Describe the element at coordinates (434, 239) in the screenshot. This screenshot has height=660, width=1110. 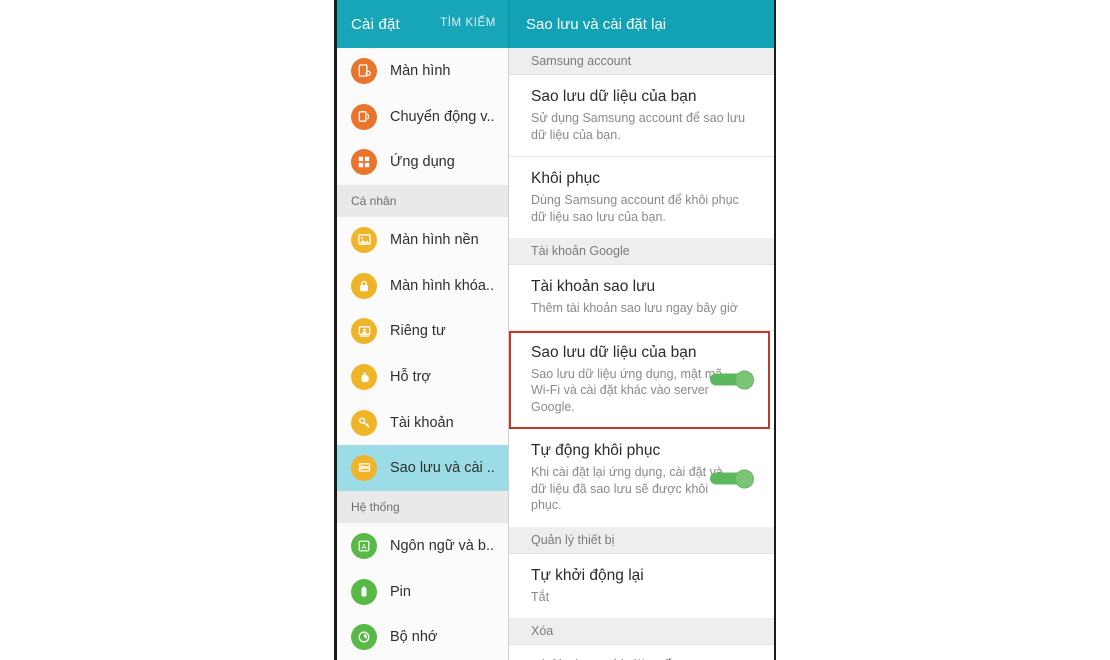
I see `sidebar-item-label: Màn hình nền` at that location.